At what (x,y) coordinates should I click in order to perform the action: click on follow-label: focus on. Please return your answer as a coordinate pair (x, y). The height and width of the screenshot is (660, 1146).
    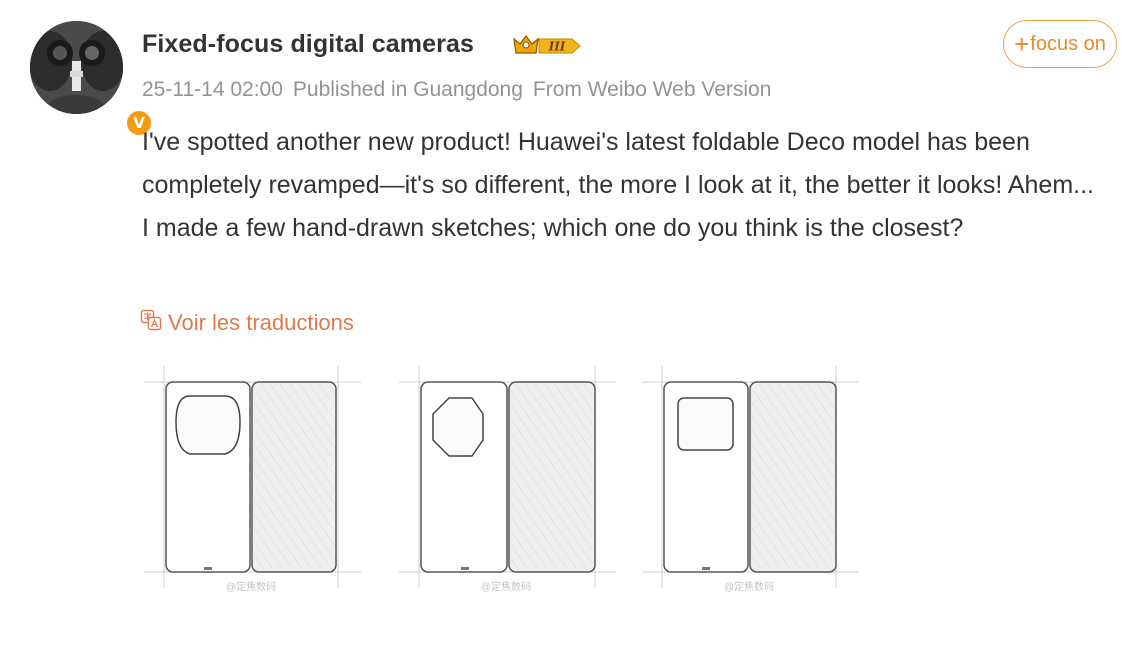
    Looking at the image, I should click on (1068, 43).